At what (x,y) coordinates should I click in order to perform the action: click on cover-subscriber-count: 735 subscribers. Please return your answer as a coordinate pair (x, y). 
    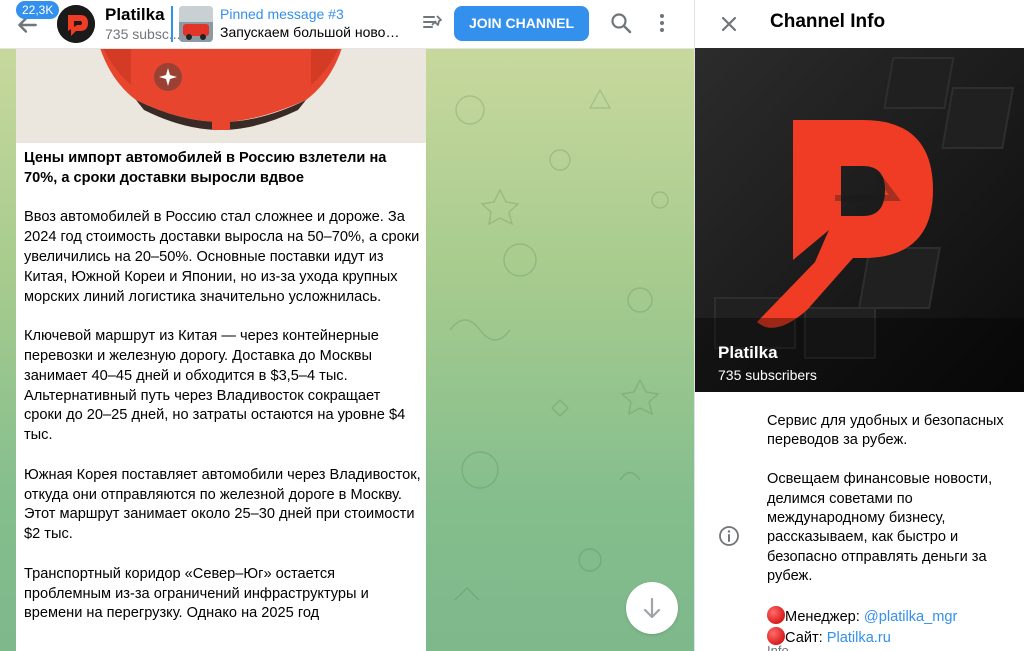
    Looking at the image, I should click on (767, 375).